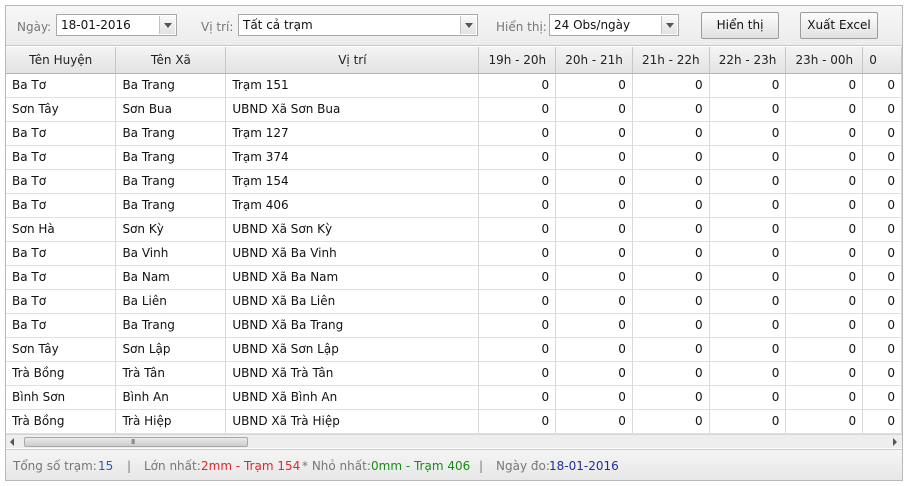 The height and width of the screenshot is (486, 906). What do you see at coordinates (839, 25) in the screenshot?
I see `export-excel-button: Xuất Excel` at bounding box center [839, 25].